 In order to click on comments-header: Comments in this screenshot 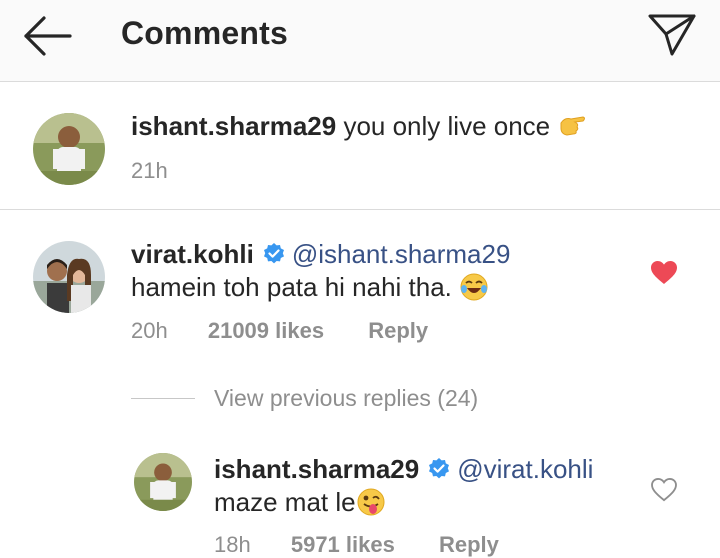, I will do `click(360, 41)`.